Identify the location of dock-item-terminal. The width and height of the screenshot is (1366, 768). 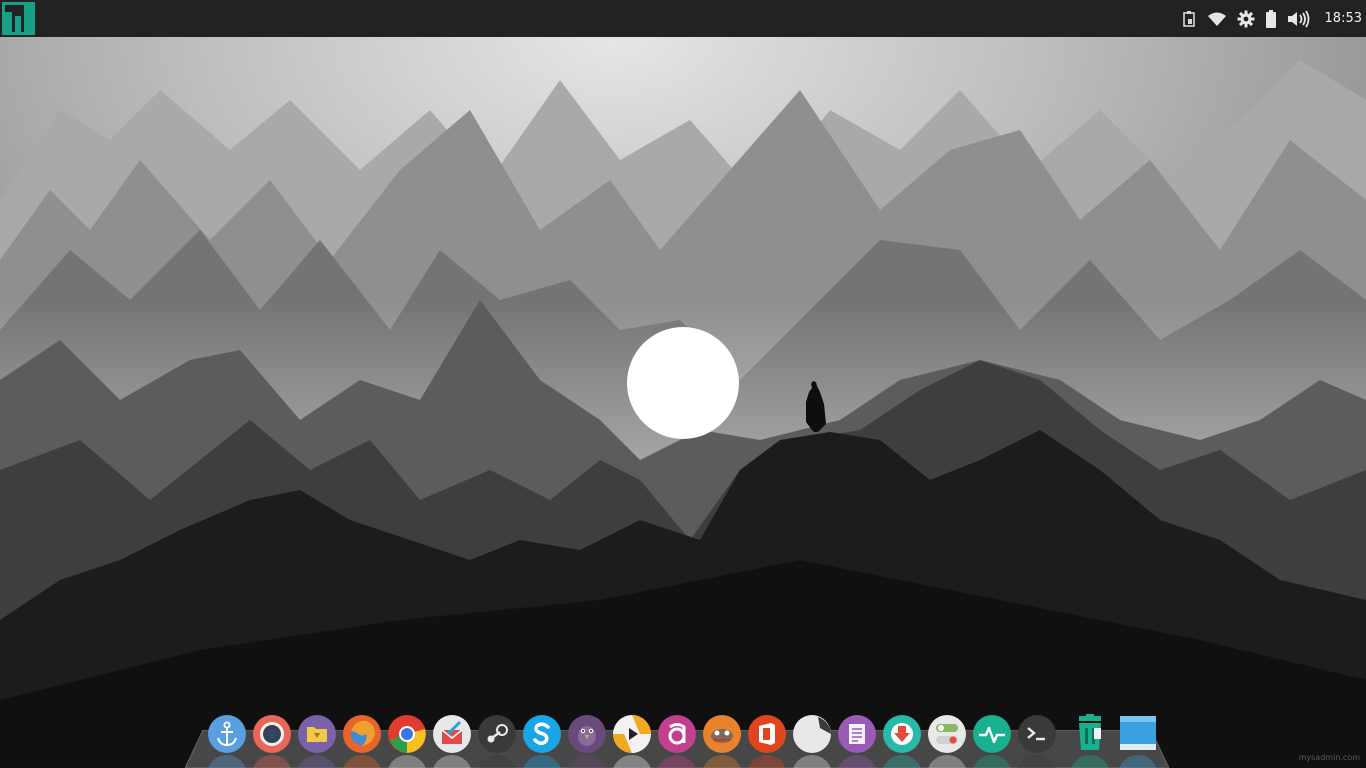
(1037, 734).